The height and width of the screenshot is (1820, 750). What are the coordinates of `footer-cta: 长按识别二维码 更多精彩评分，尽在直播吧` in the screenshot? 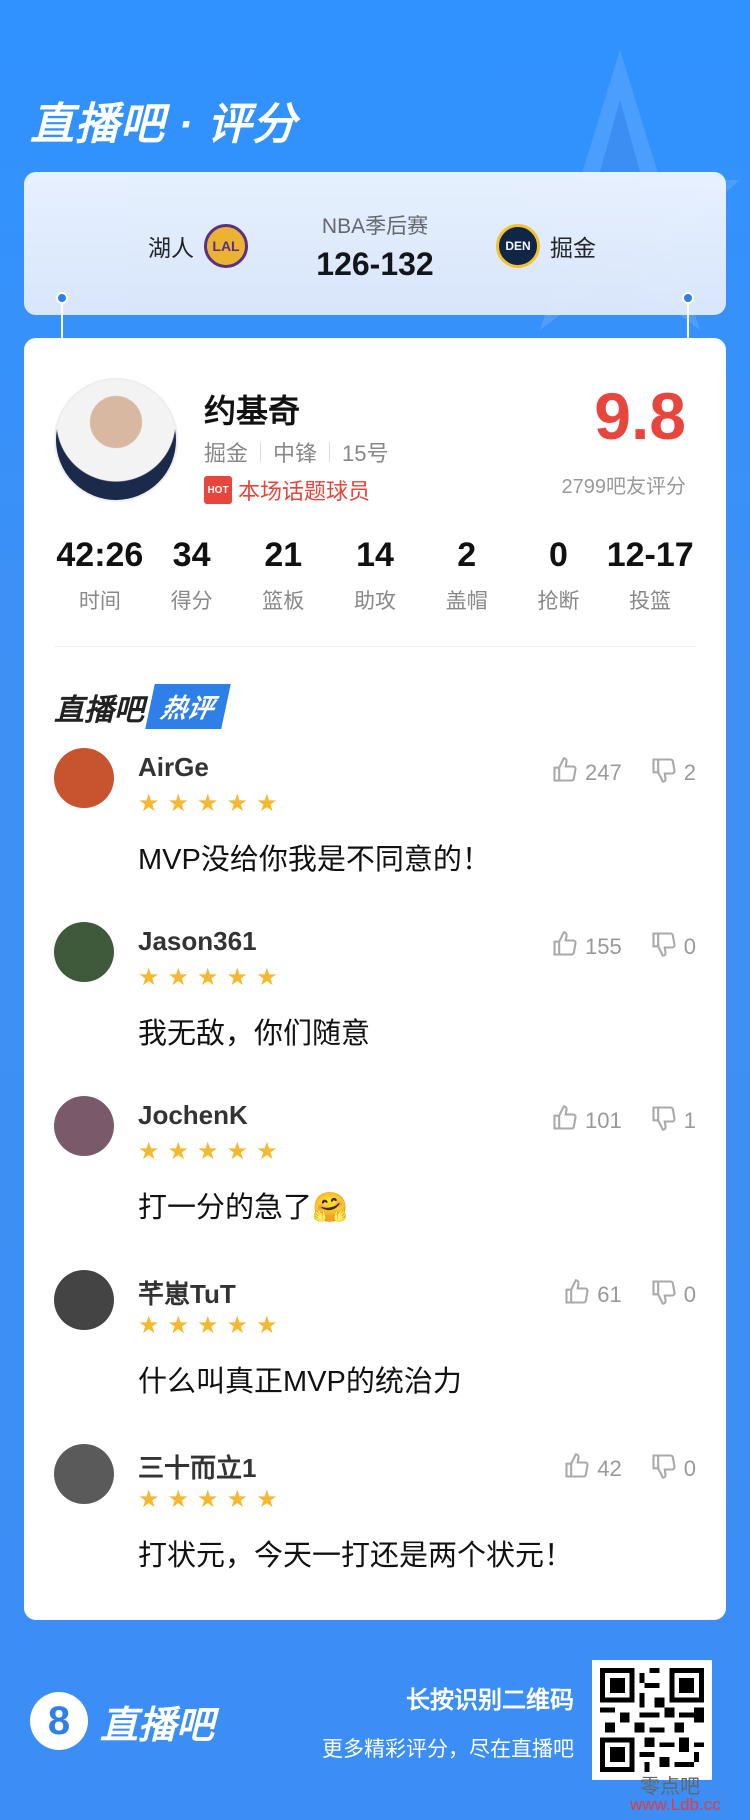 It's located at (448, 1721).